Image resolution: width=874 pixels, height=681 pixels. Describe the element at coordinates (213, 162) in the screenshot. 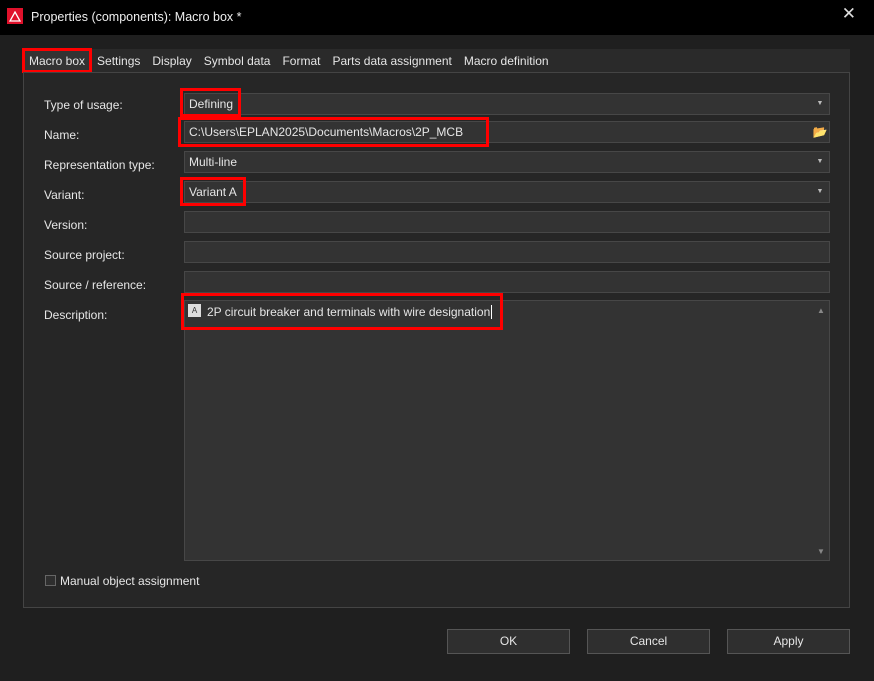

I see `representation-type-value: Multi-line` at that location.